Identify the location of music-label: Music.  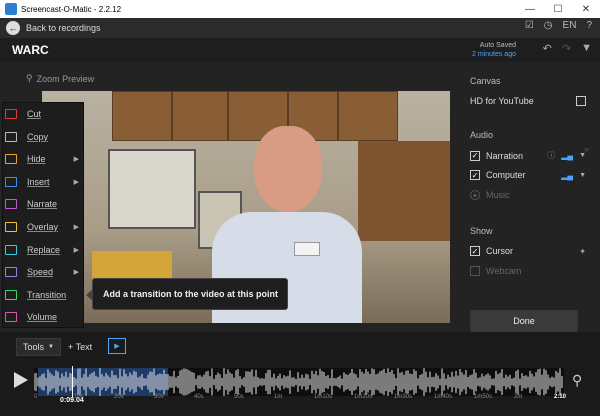
(498, 195).